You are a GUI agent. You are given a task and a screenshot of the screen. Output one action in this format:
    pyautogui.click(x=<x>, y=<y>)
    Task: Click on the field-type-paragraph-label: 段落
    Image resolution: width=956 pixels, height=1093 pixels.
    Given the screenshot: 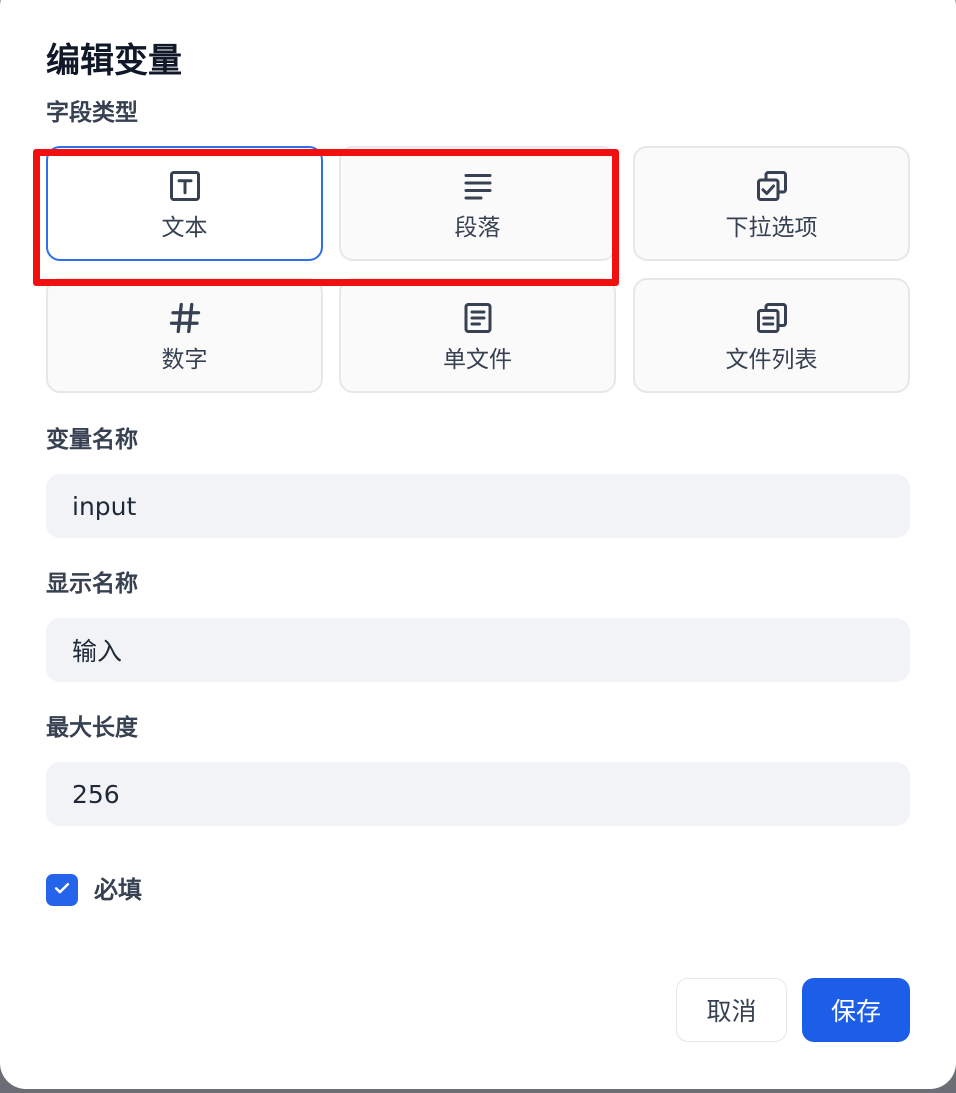 What is the action you would take?
    pyautogui.click(x=477, y=228)
    